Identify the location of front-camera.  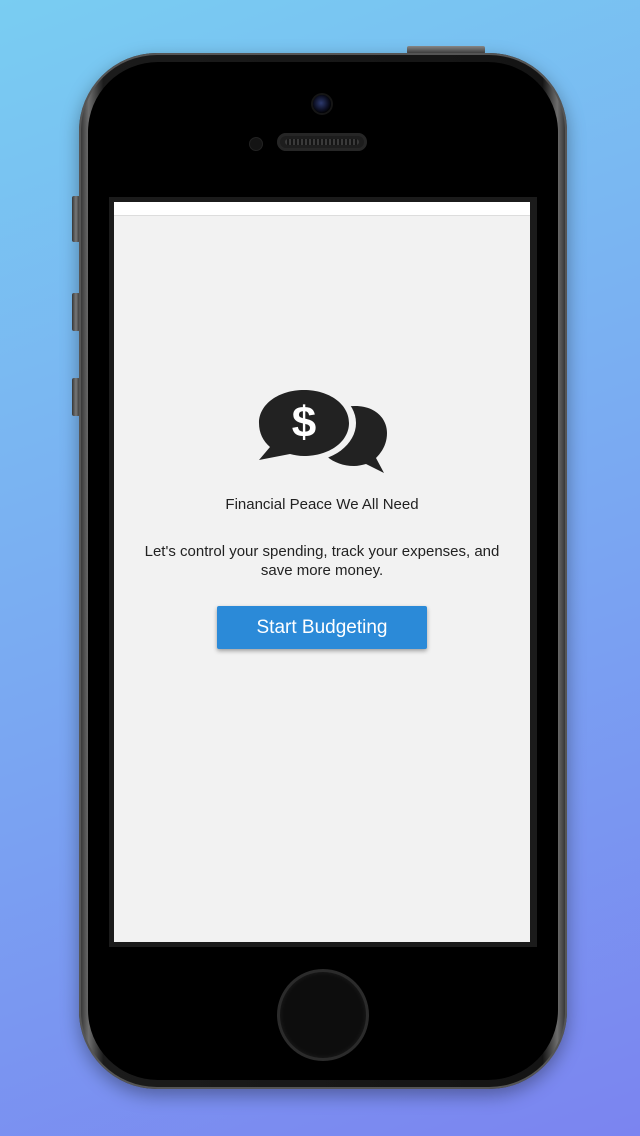
(322, 104).